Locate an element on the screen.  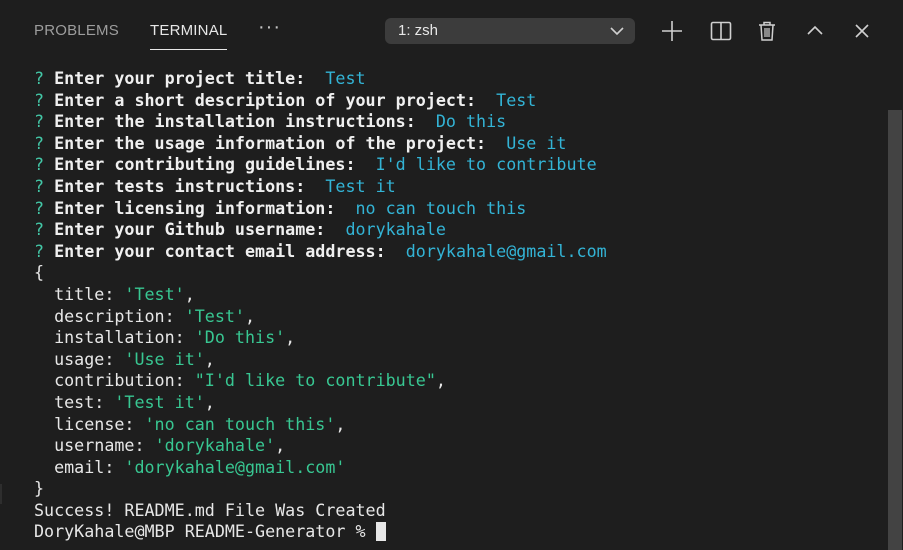
prompt-answer: dorykahale@gmail.com is located at coordinates (506, 250).